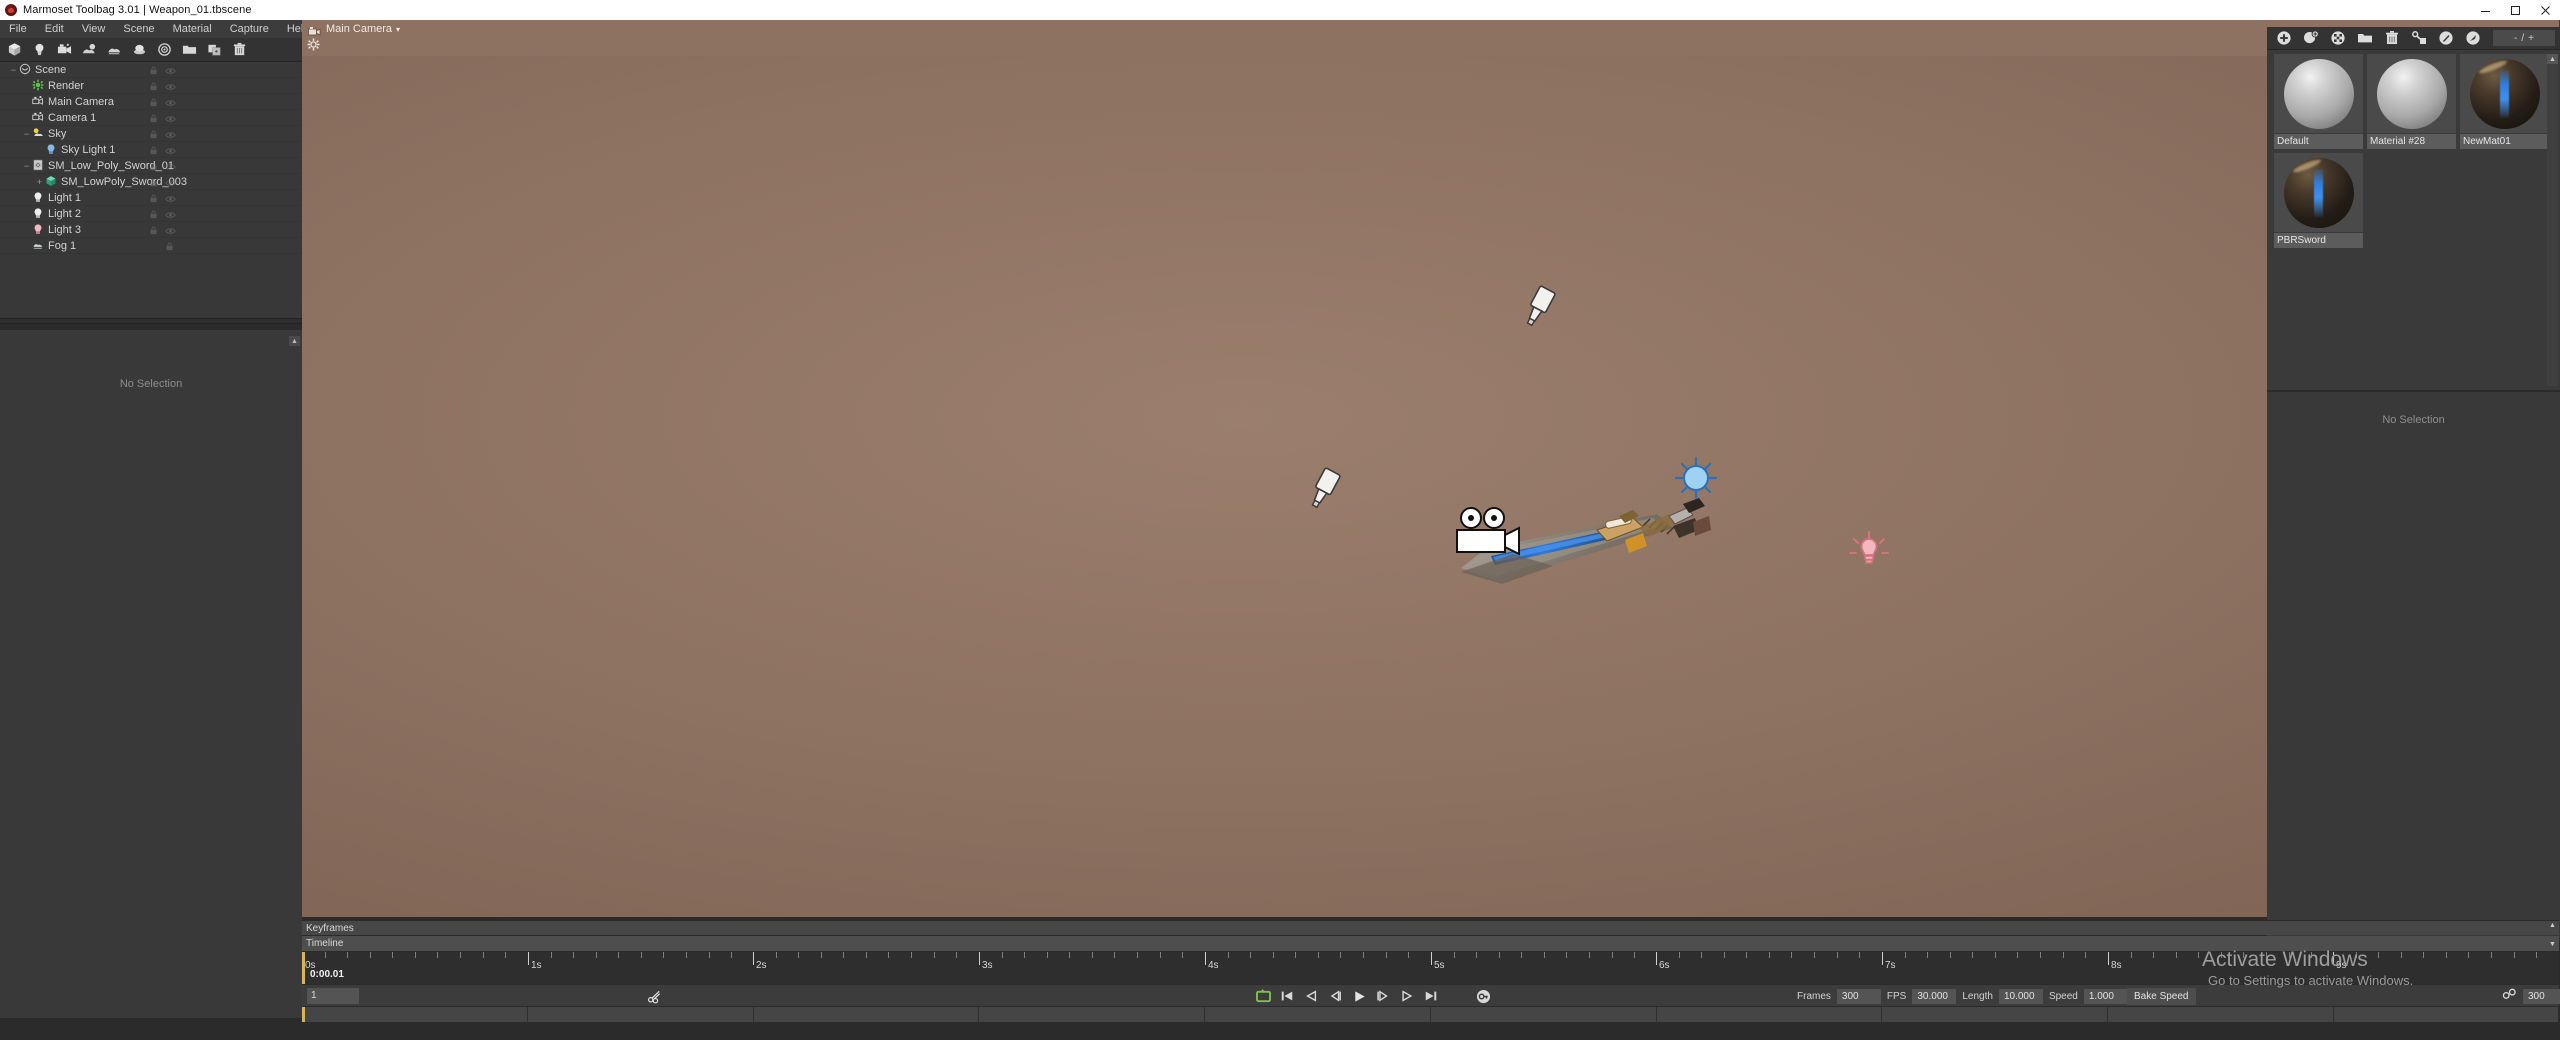  What do you see at coordinates (1383, 996) in the screenshot?
I see `step-forward-button` at bounding box center [1383, 996].